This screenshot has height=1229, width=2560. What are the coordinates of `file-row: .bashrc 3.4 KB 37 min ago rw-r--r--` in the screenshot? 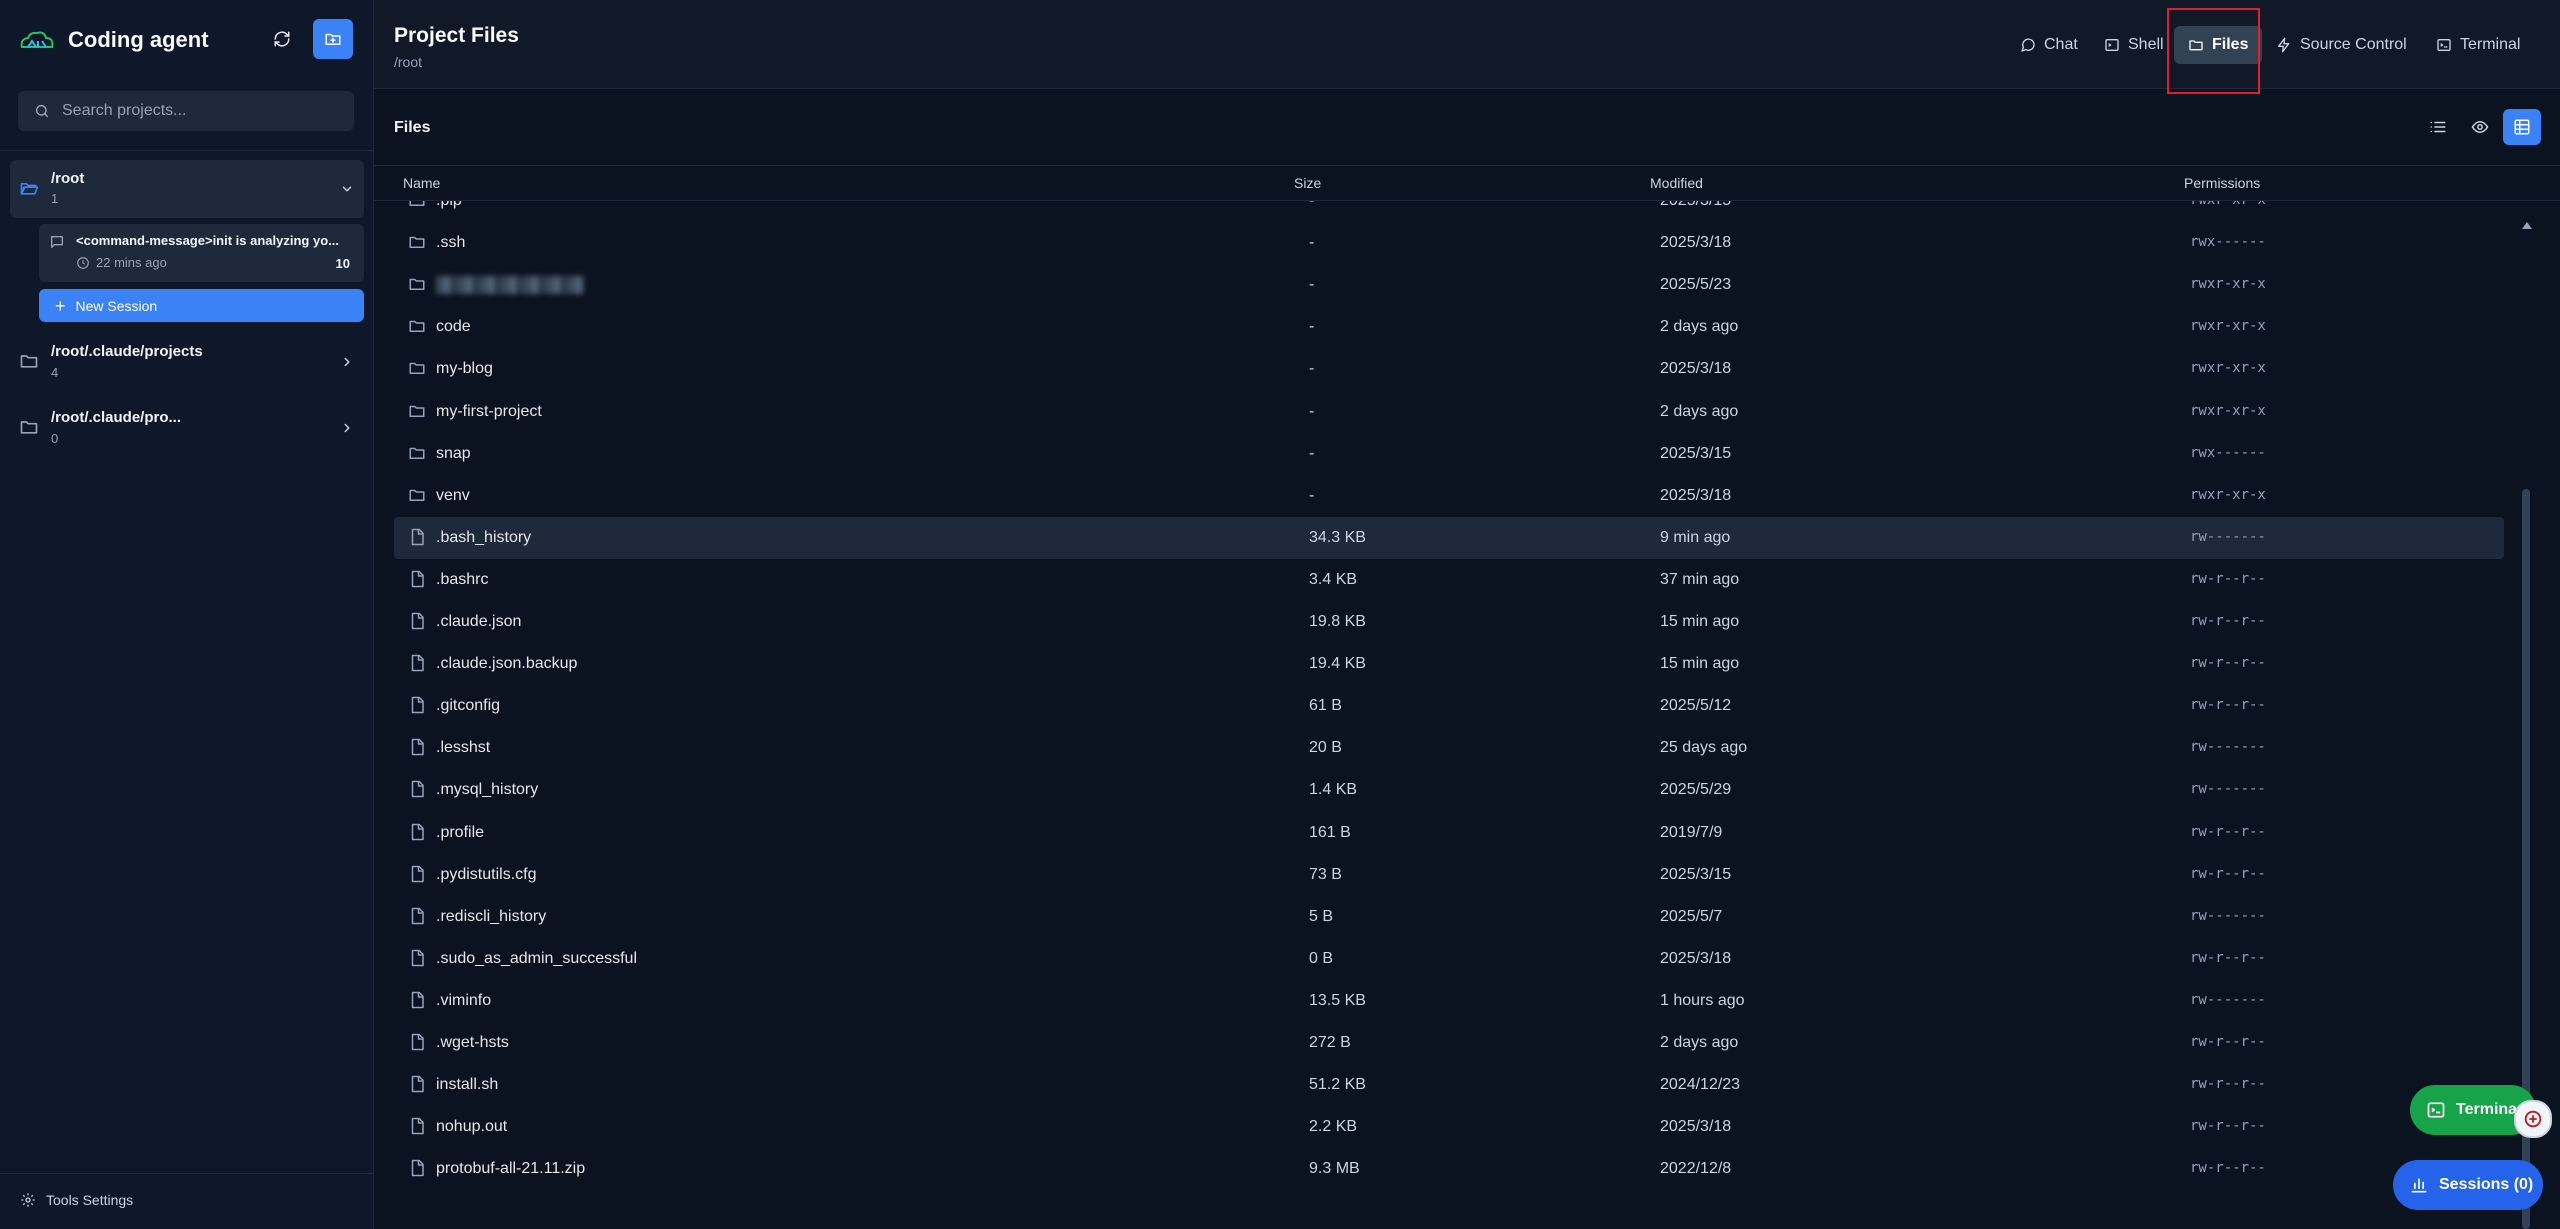 It's located at (1449, 580).